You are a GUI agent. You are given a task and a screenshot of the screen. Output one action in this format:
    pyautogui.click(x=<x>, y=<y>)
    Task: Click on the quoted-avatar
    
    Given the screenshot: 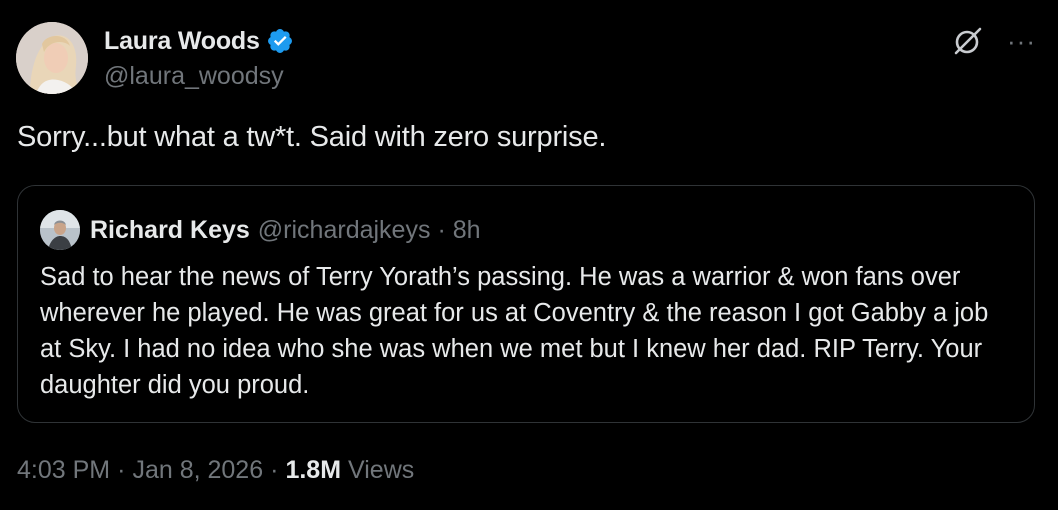 What is the action you would take?
    pyautogui.click(x=60, y=230)
    